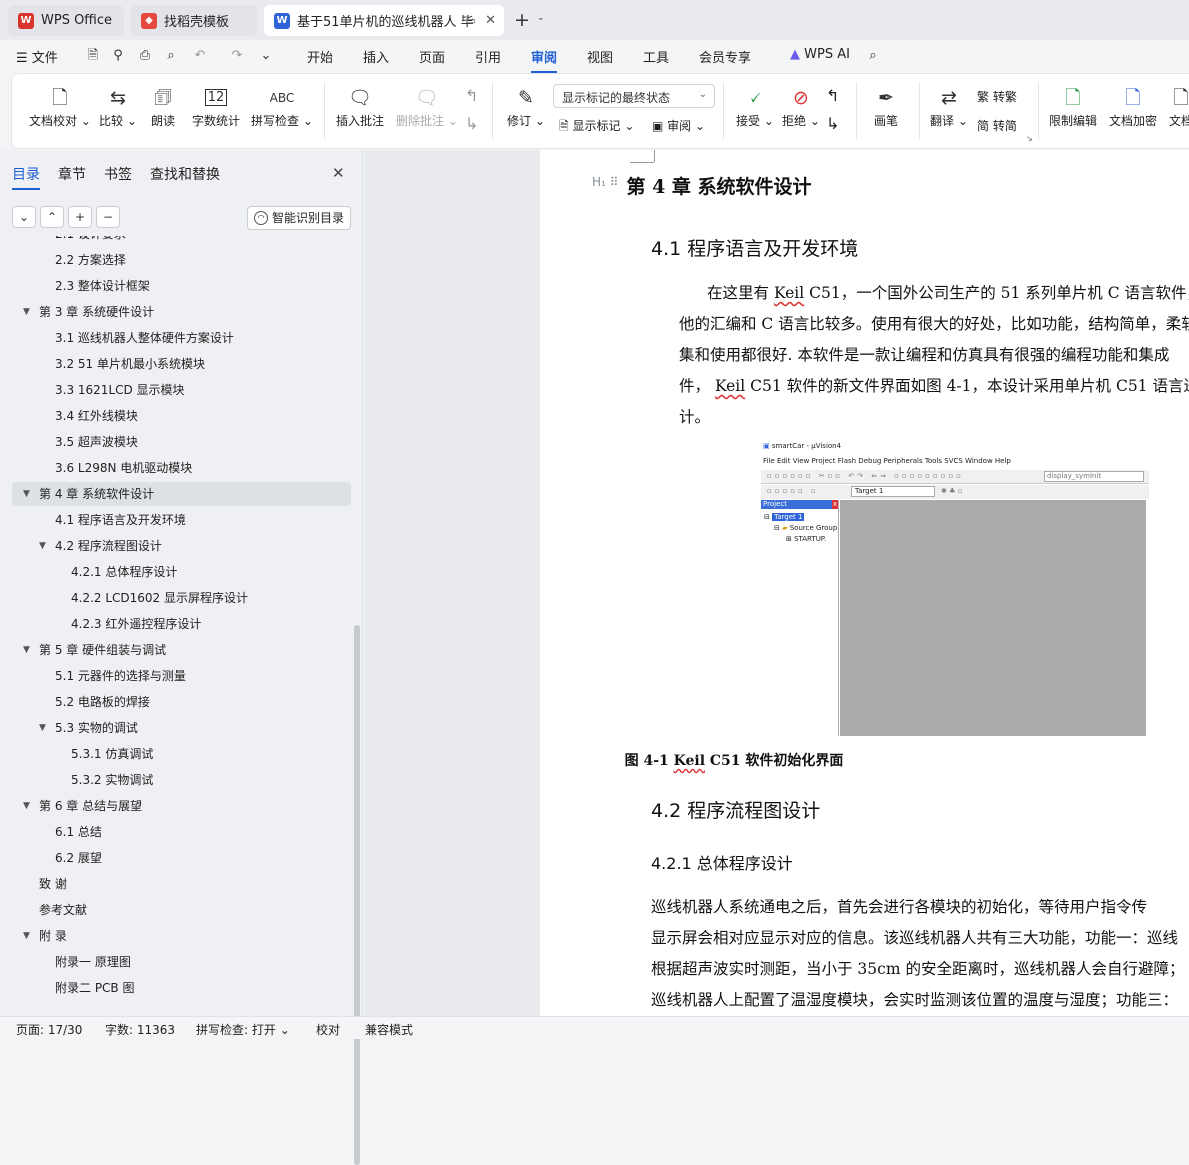 This screenshot has width=1189, height=1165. What do you see at coordinates (432, 56) in the screenshot?
I see `menu-layout: 页面` at bounding box center [432, 56].